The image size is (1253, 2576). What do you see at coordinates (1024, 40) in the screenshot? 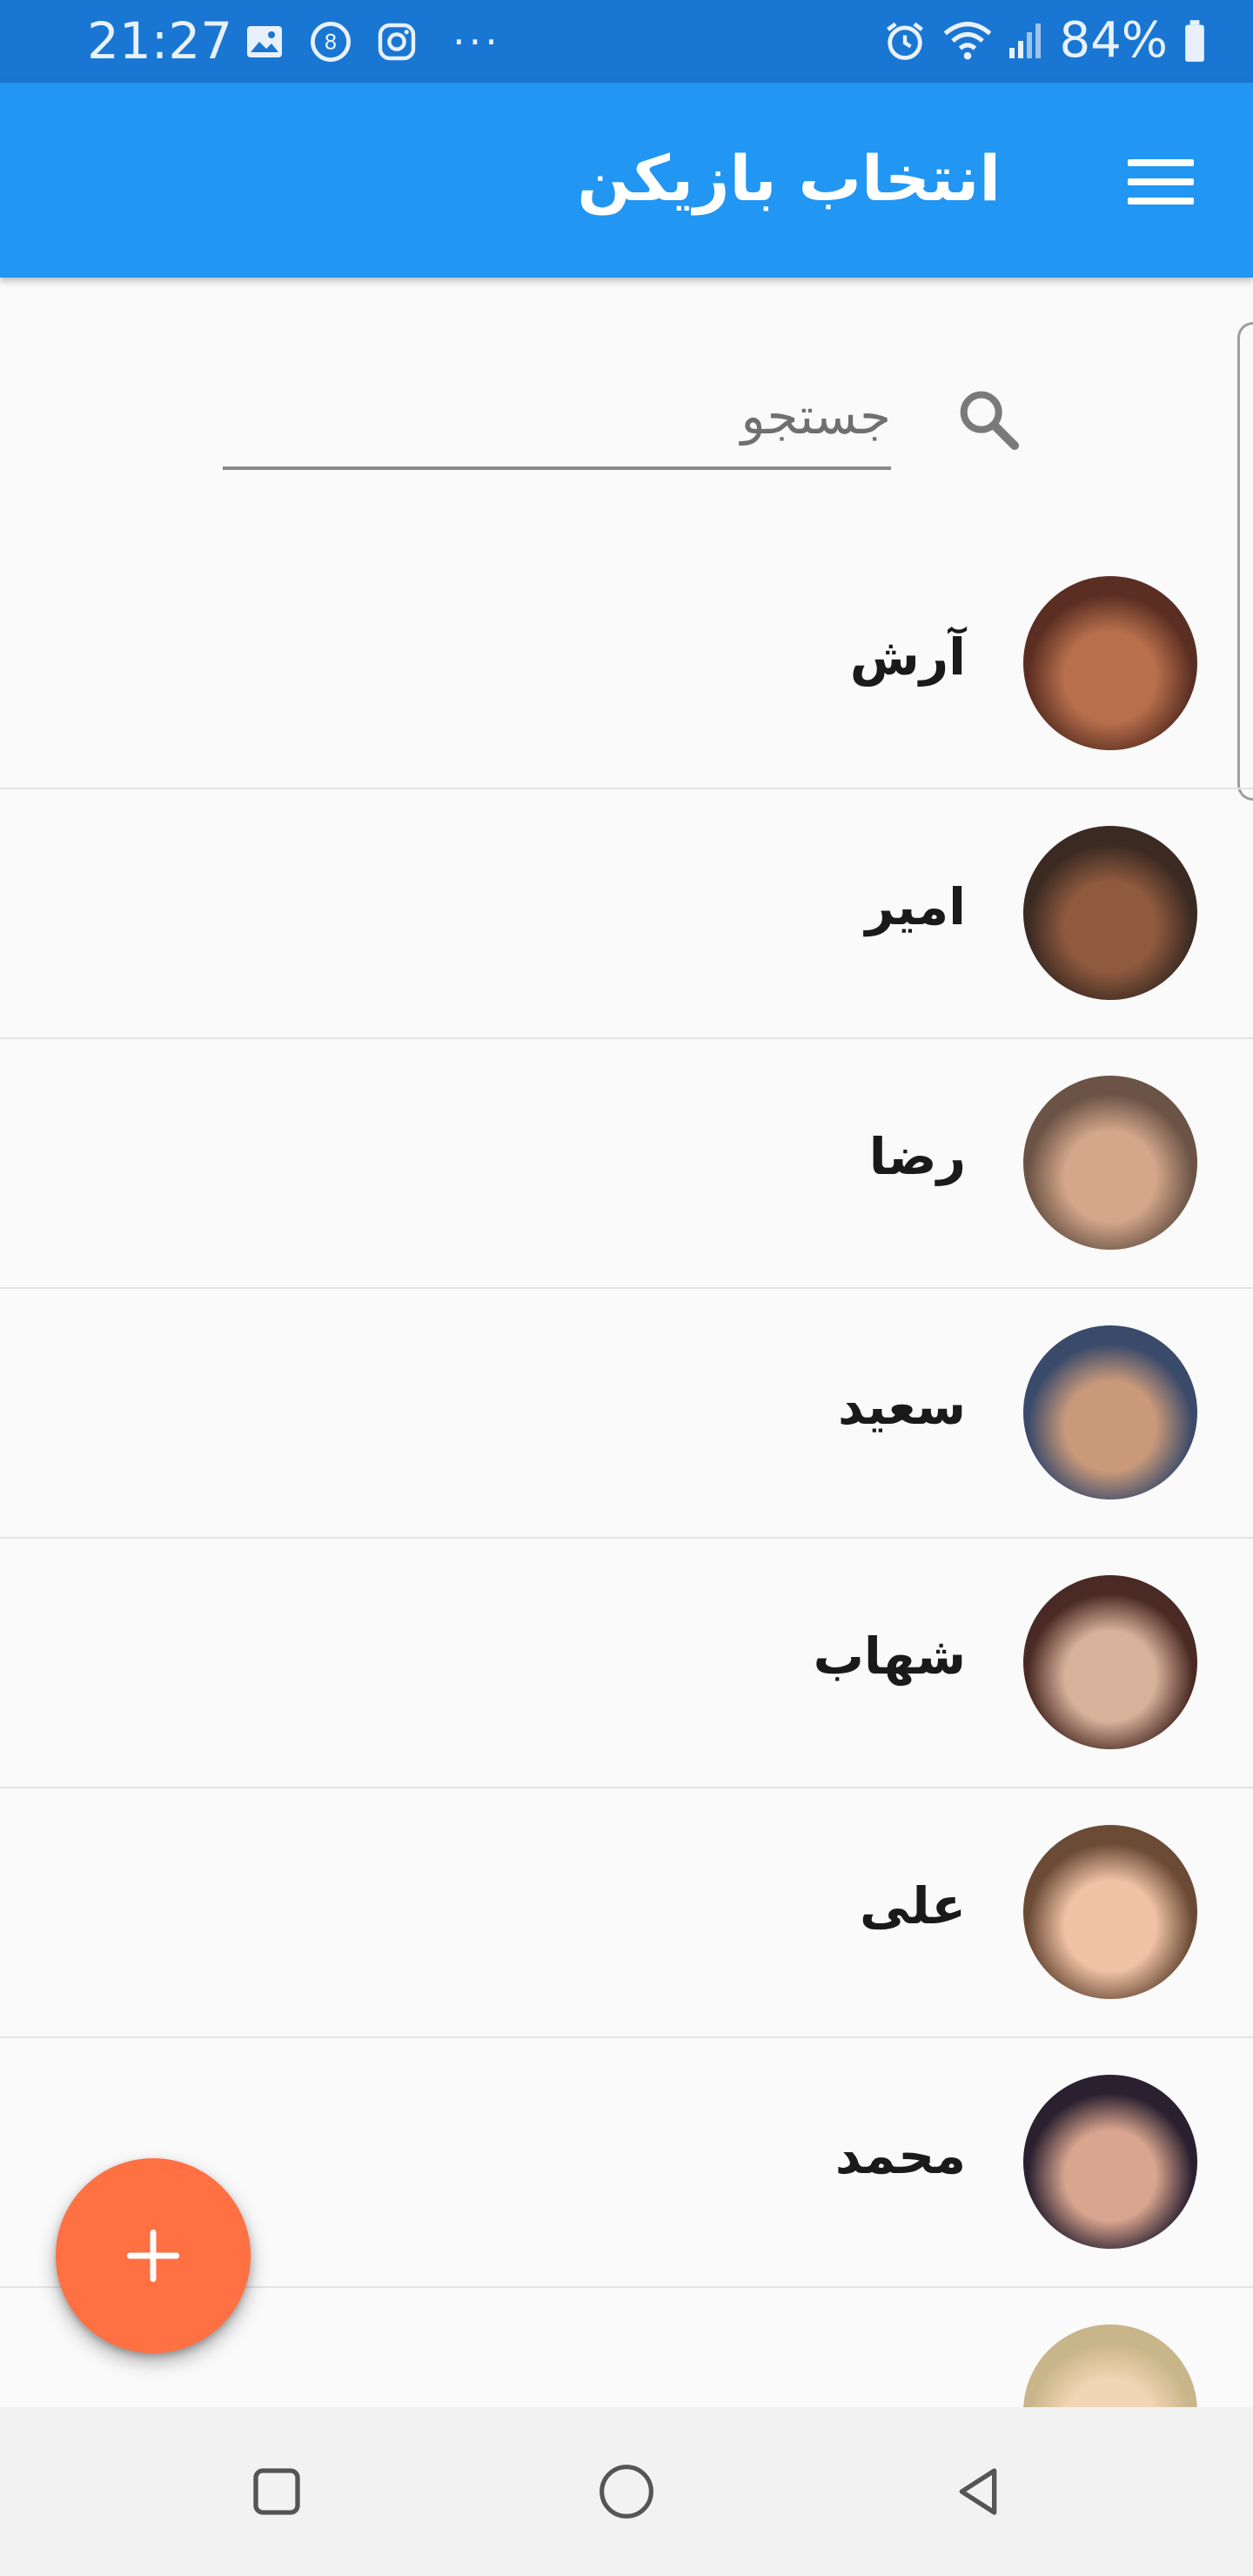
I see `signal-icon` at bounding box center [1024, 40].